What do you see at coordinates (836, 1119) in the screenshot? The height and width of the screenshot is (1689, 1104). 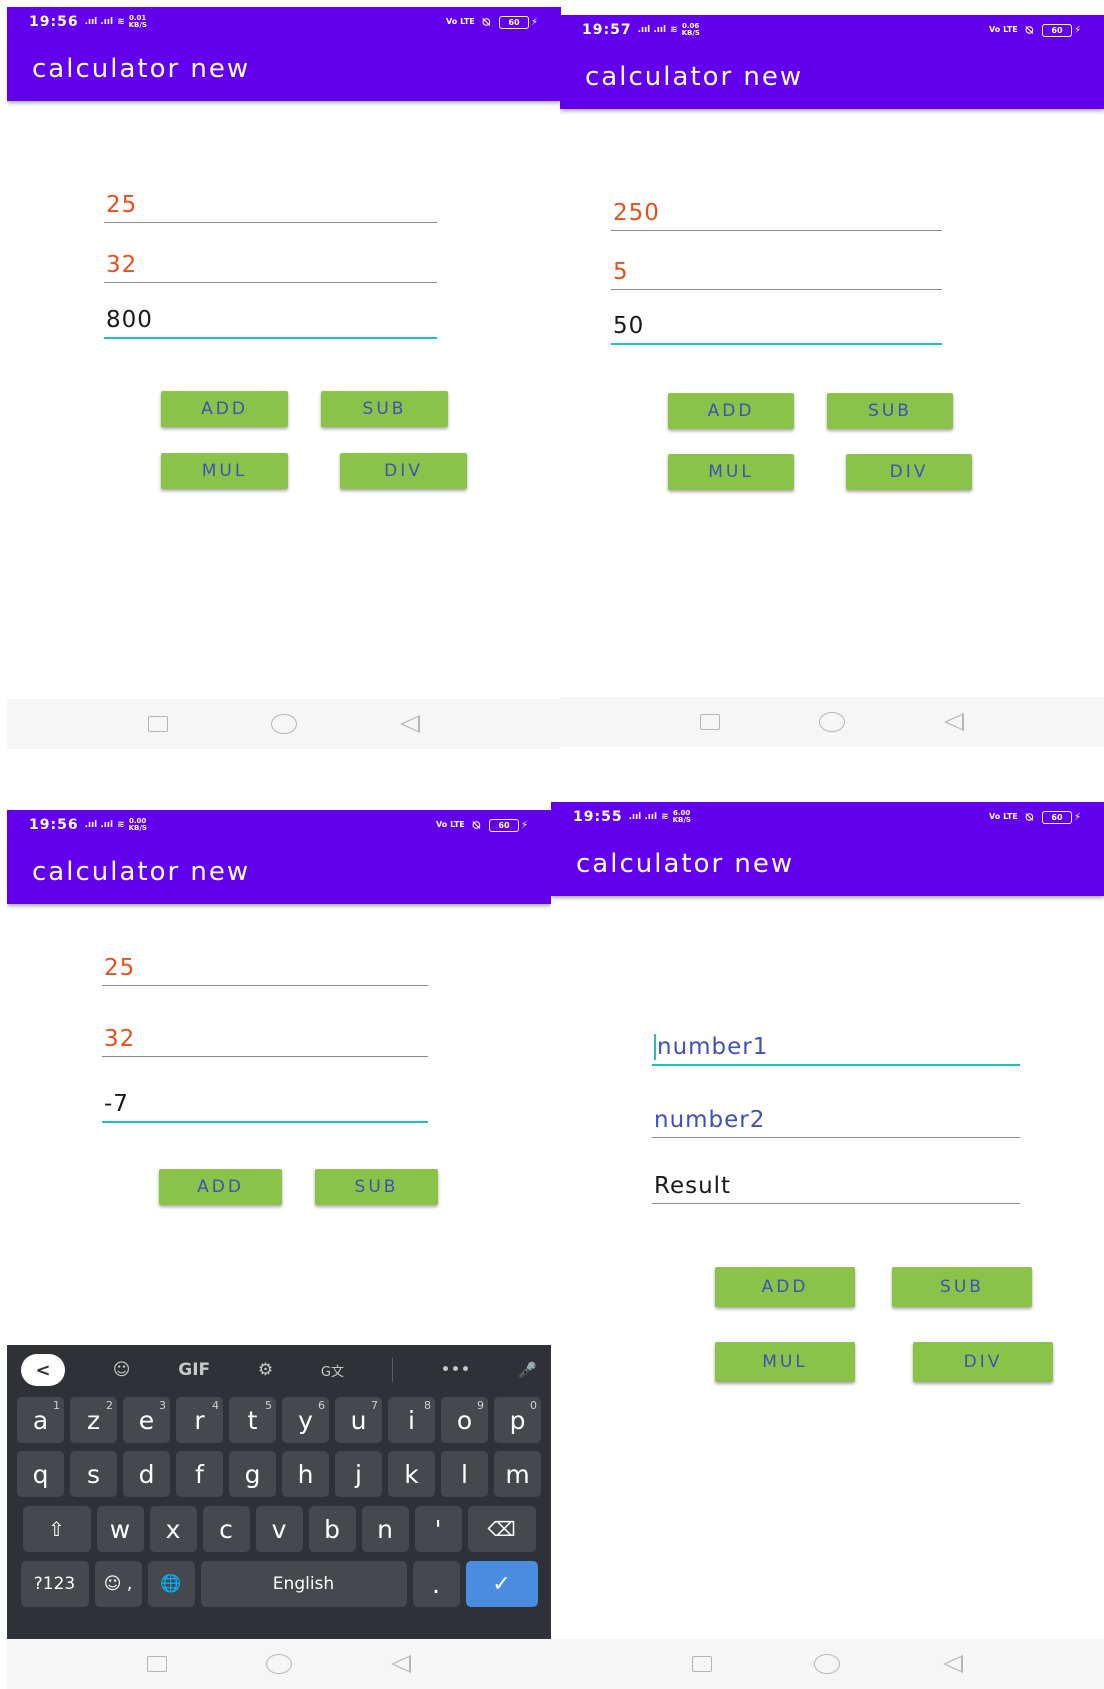 I see `number2-input: number2` at bounding box center [836, 1119].